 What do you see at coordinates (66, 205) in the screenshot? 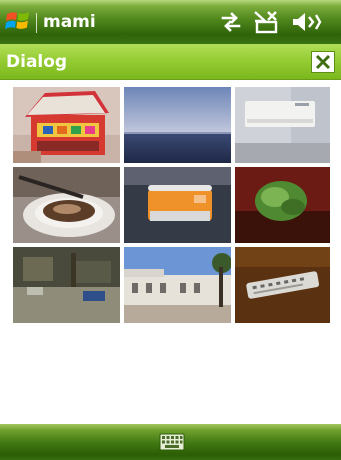
I see `thumb-coffee-cup` at bounding box center [66, 205].